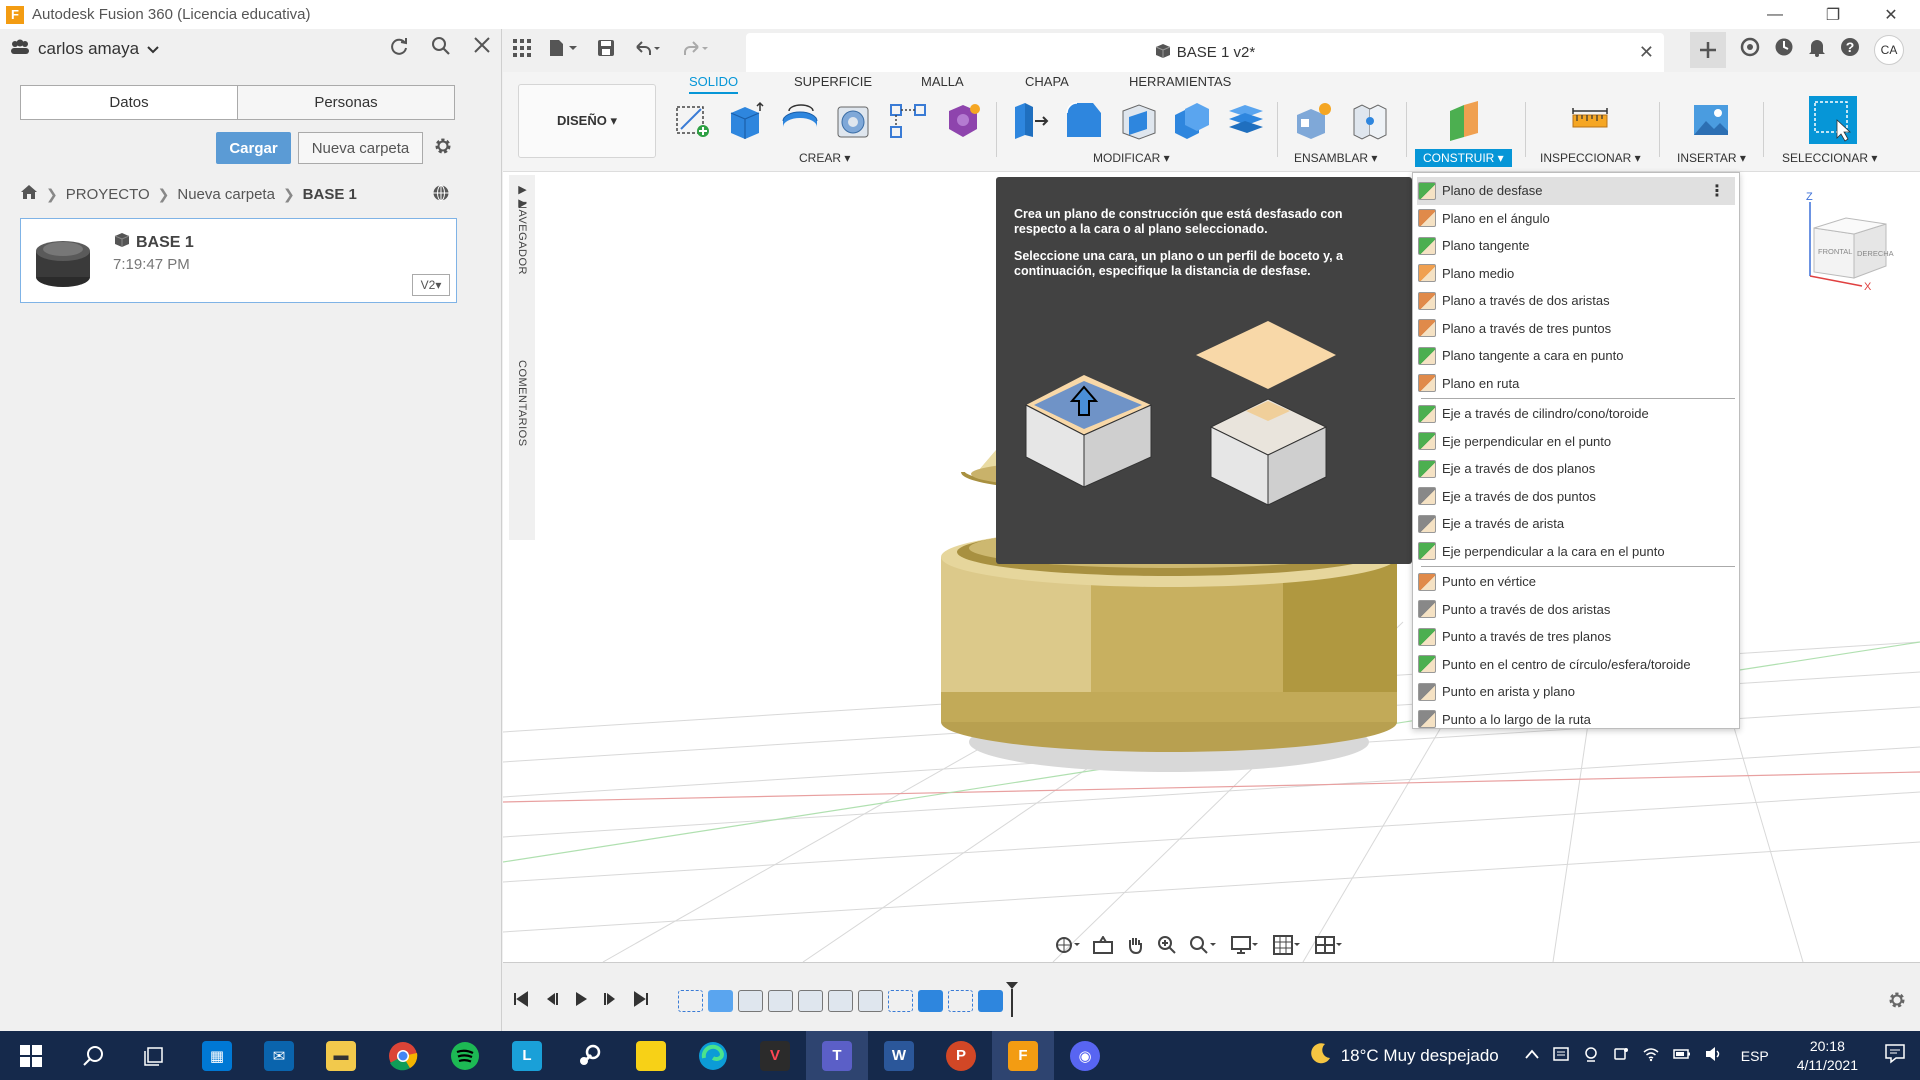 The width and height of the screenshot is (1920, 1080). I want to click on mail-icon: ✉, so click(279, 1055).